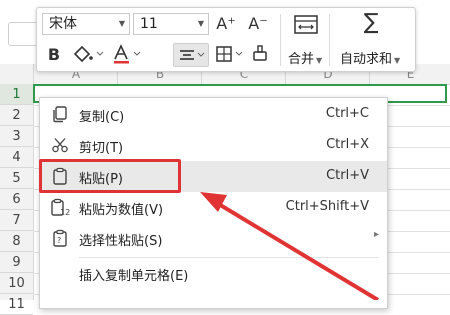 The width and height of the screenshot is (450, 315). I want to click on red-arrow-icon, so click(290, 246).